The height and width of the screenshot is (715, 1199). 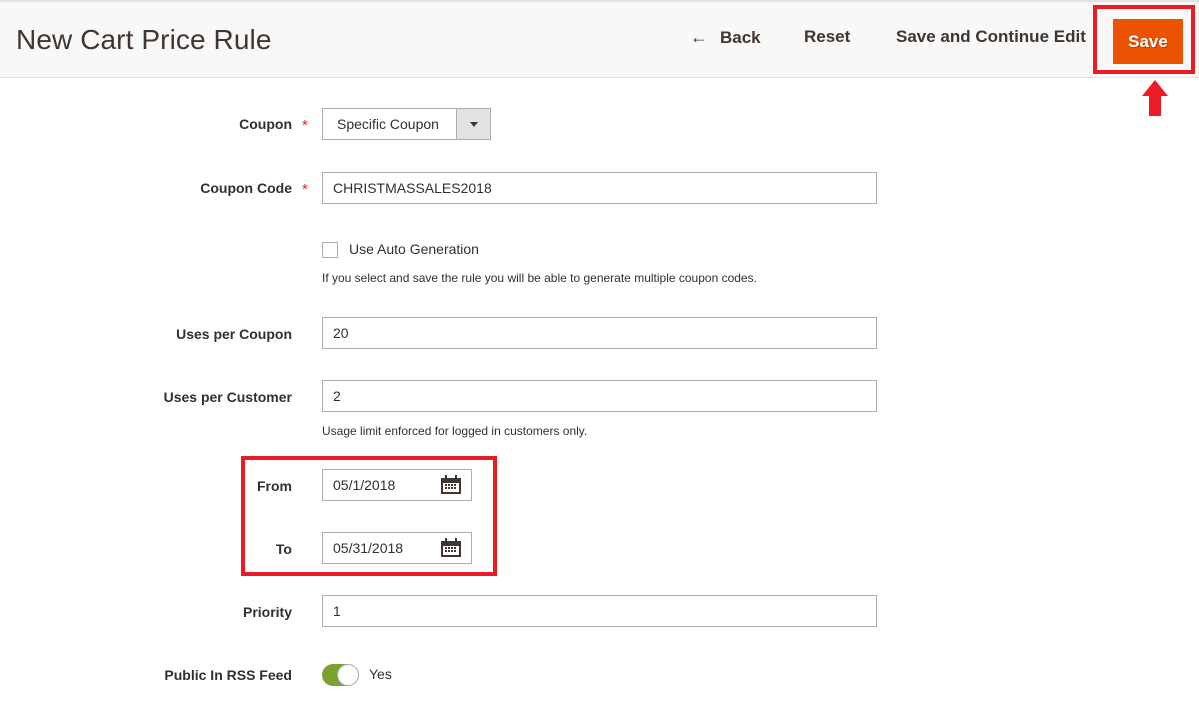 I want to click on use-auto-generation-checkbox, so click(x=330, y=250).